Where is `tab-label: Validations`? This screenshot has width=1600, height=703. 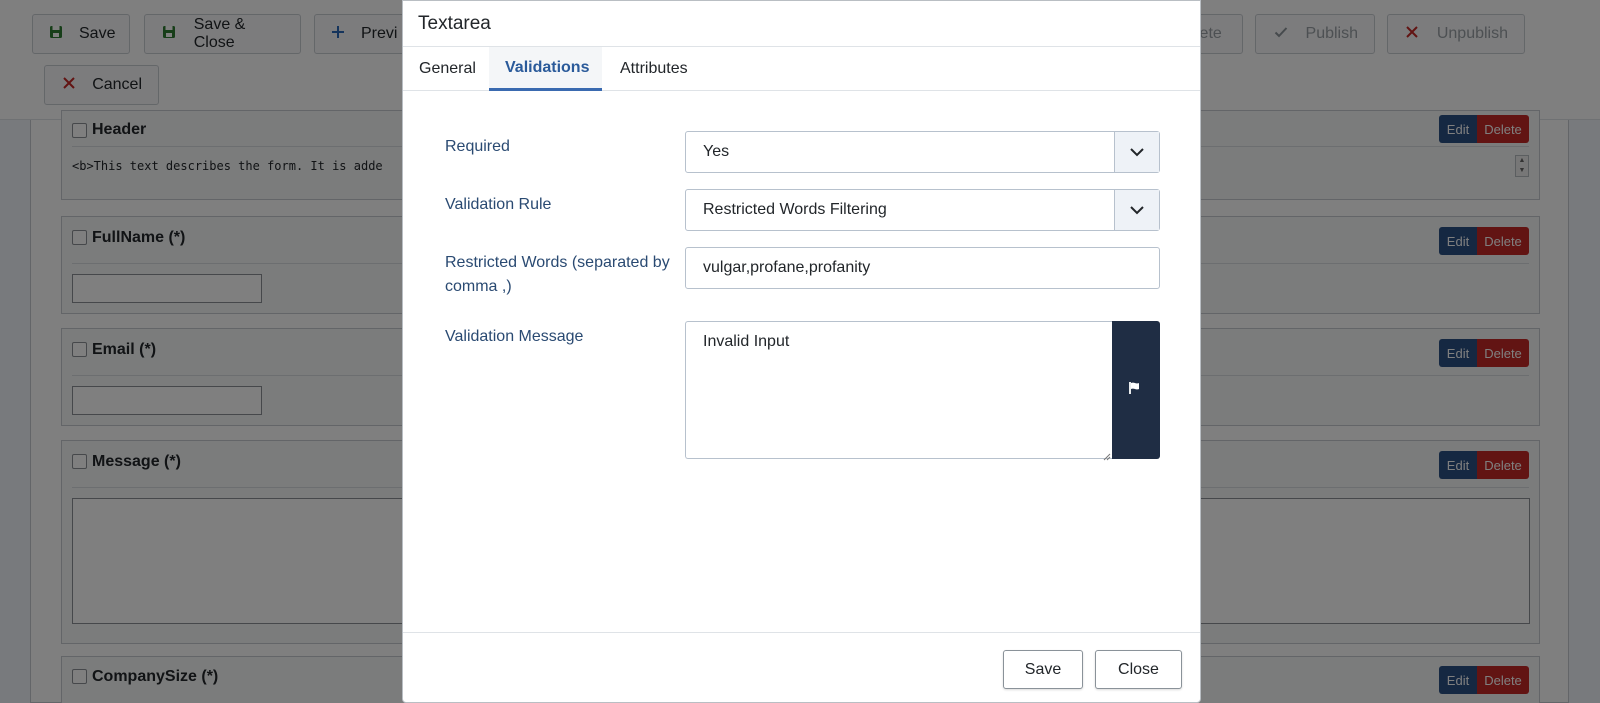
tab-label: Validations is located at coordinates (547, 67).